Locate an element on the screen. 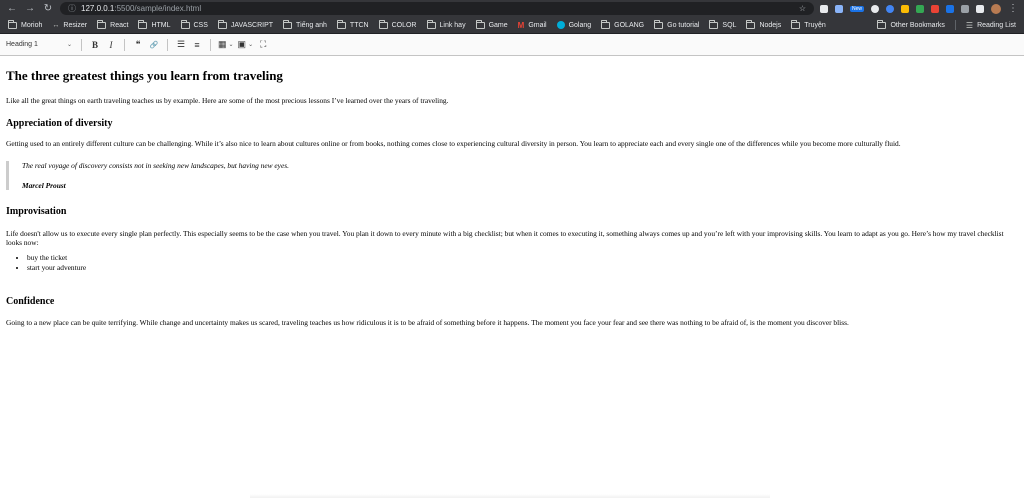 The image size is (1024, 498). heading-dropdown-value: Heading 1 is located at coordinates (22, 44).